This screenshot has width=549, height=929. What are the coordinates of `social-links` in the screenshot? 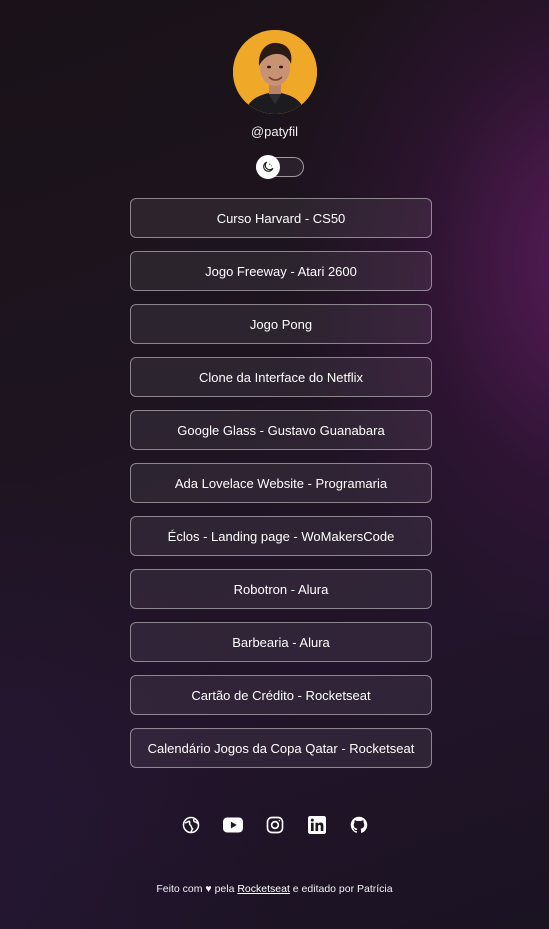 It's located at (274, 825).